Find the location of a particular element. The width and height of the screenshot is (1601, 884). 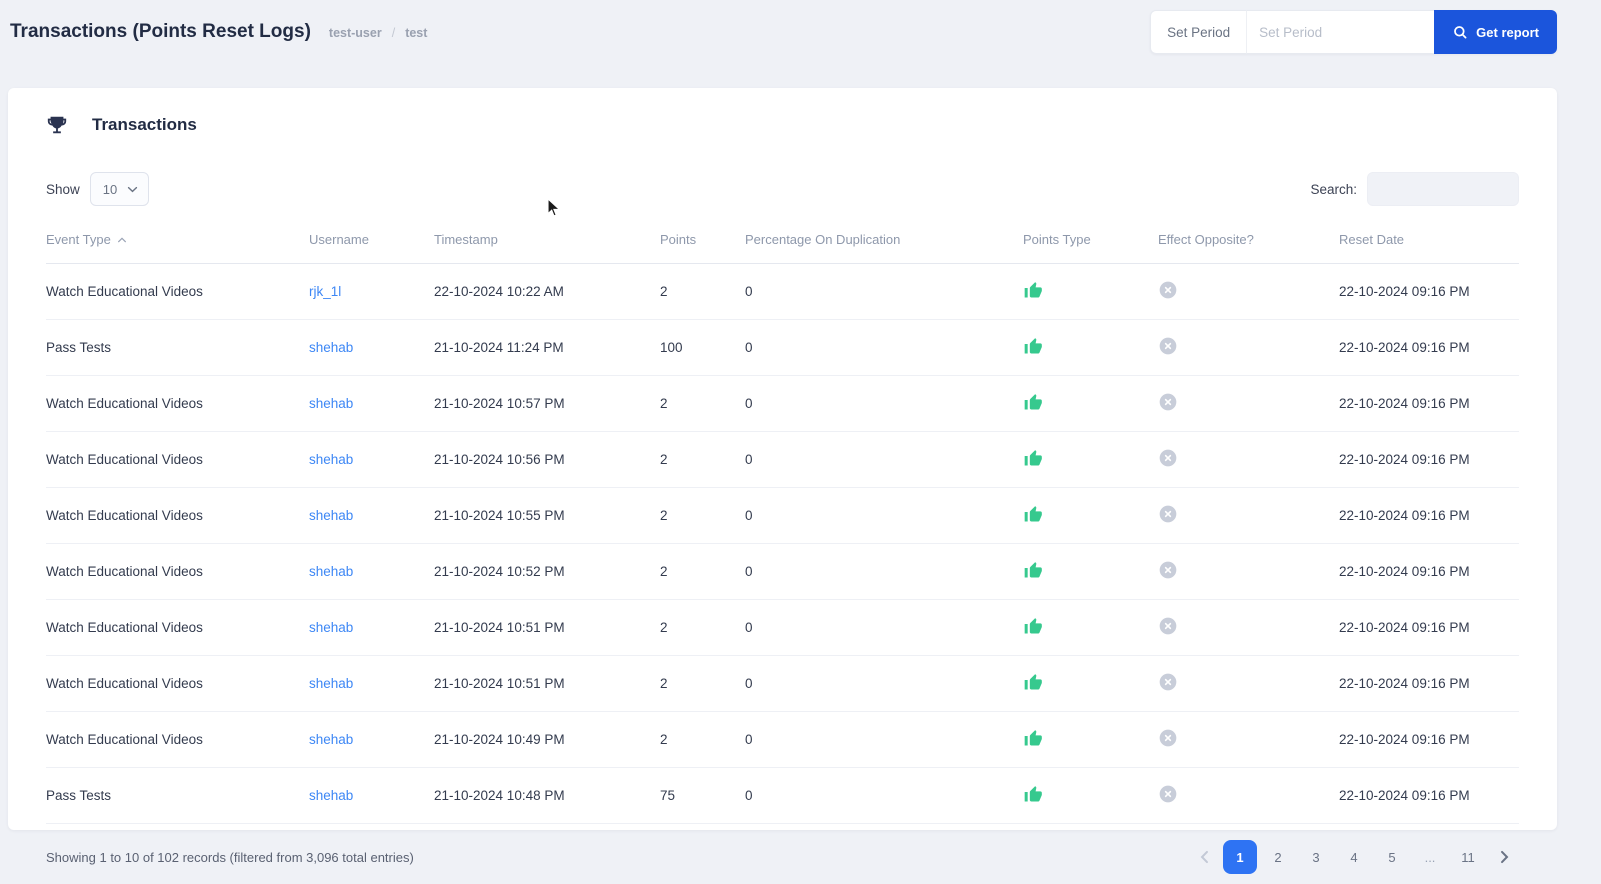

timestamp-cell: 22-10-2024 10:22 AM is located at coordinates (547, 291).